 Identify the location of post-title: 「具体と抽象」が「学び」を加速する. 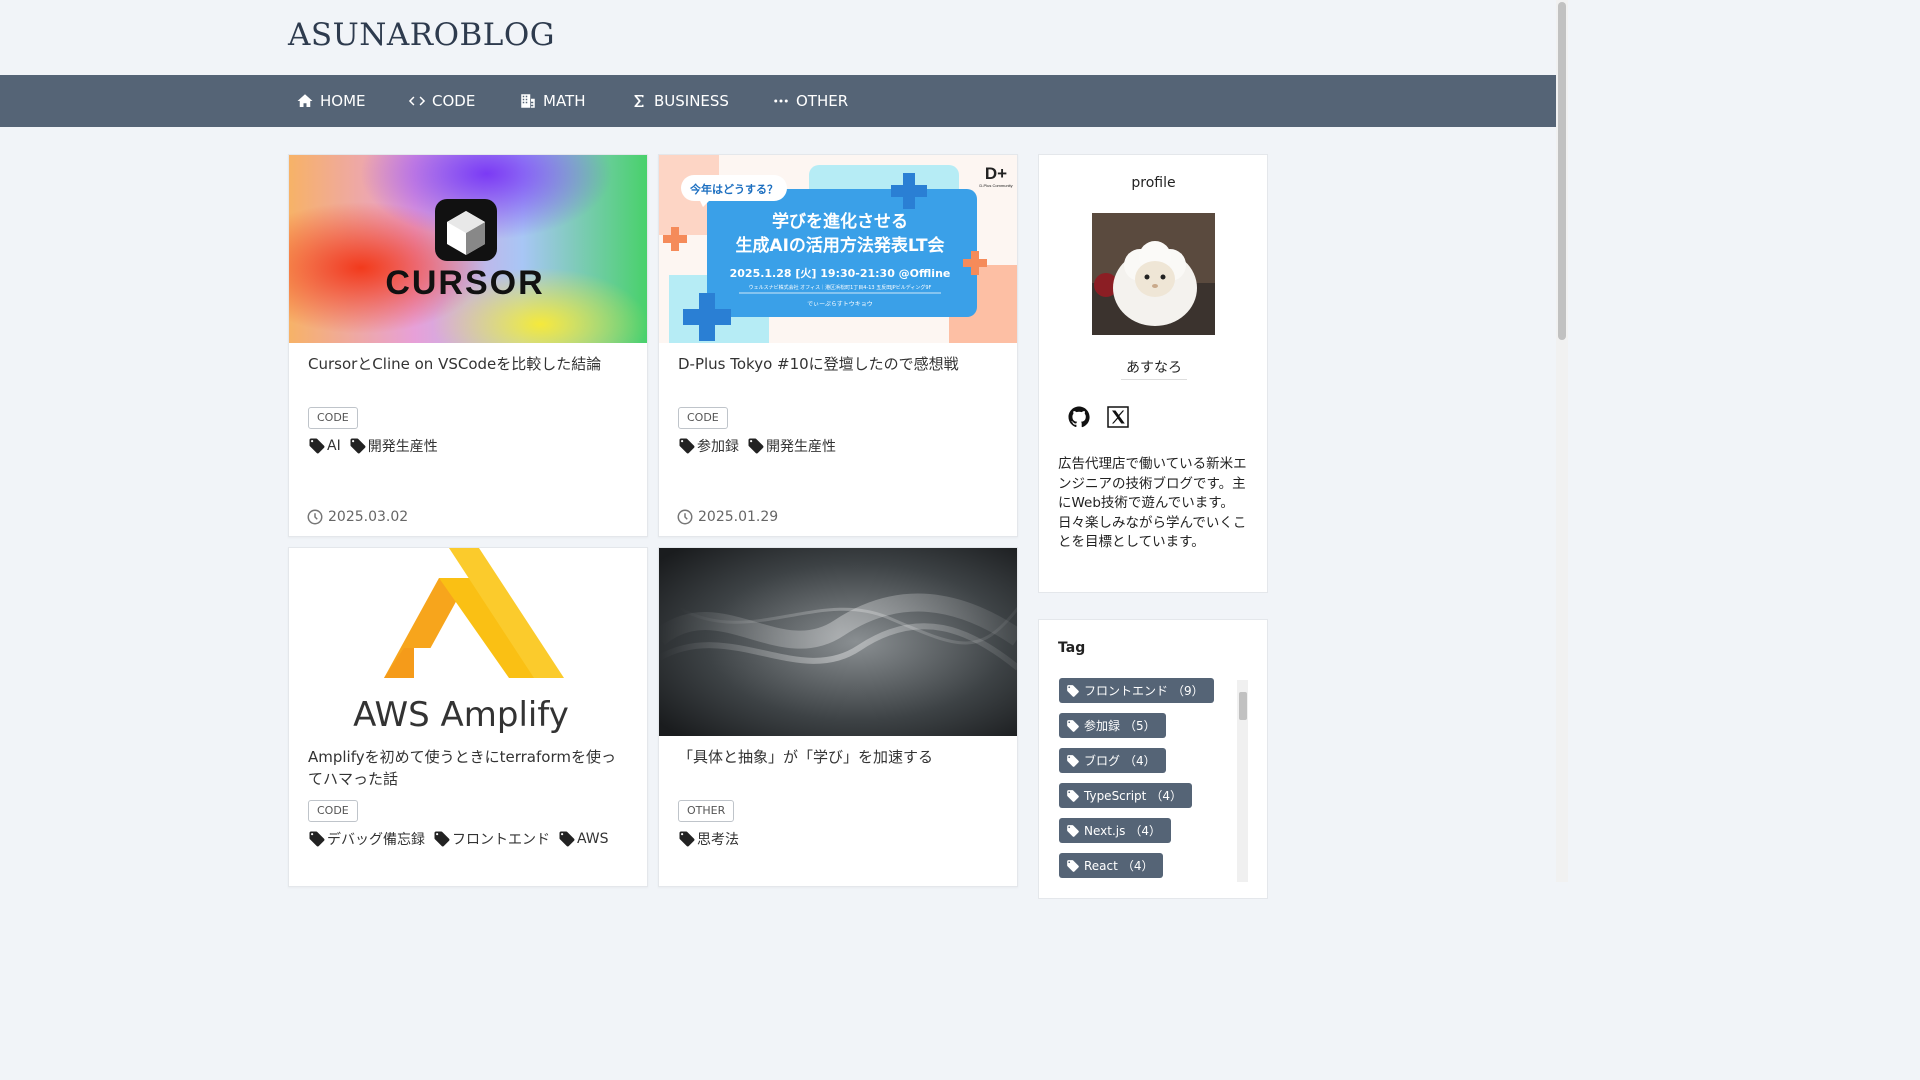
(838, 757).